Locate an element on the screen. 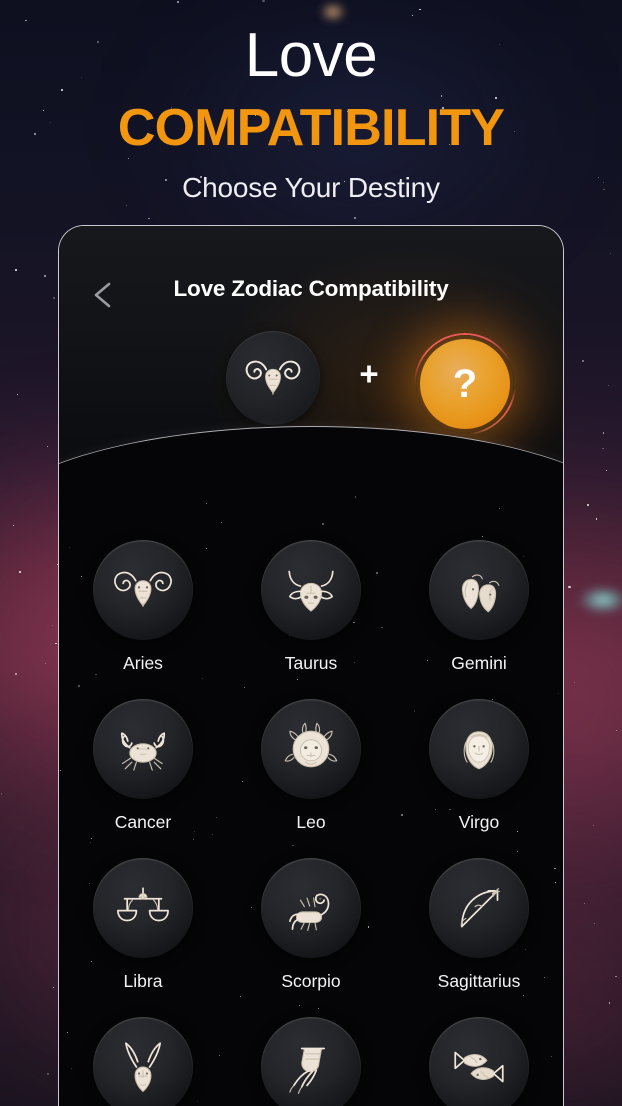  orange-star-glow is located at coordinates (333, 12).